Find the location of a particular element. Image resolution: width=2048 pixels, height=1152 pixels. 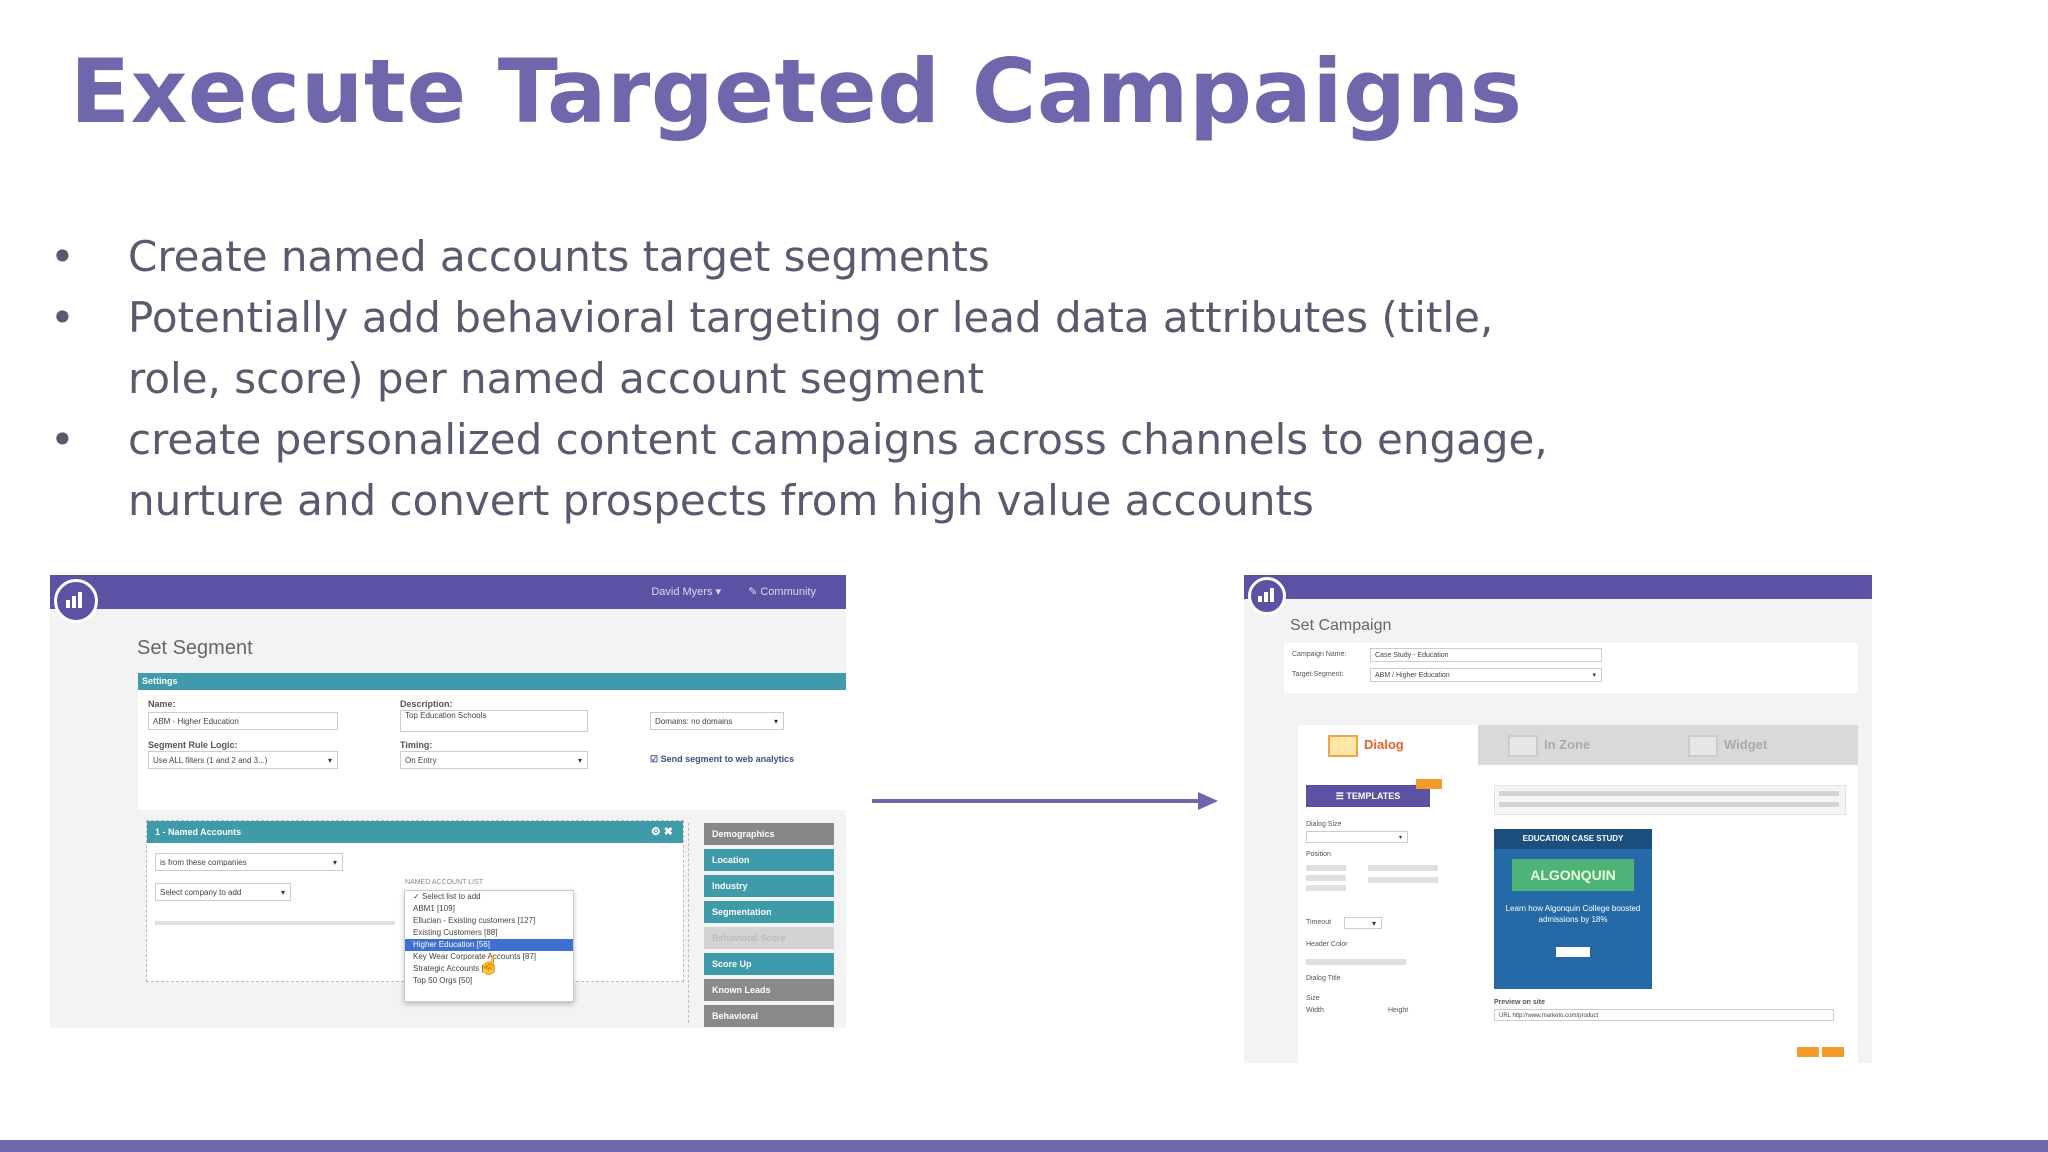

tab-in-zone: In Zone is located at coordinates (1568, 745).